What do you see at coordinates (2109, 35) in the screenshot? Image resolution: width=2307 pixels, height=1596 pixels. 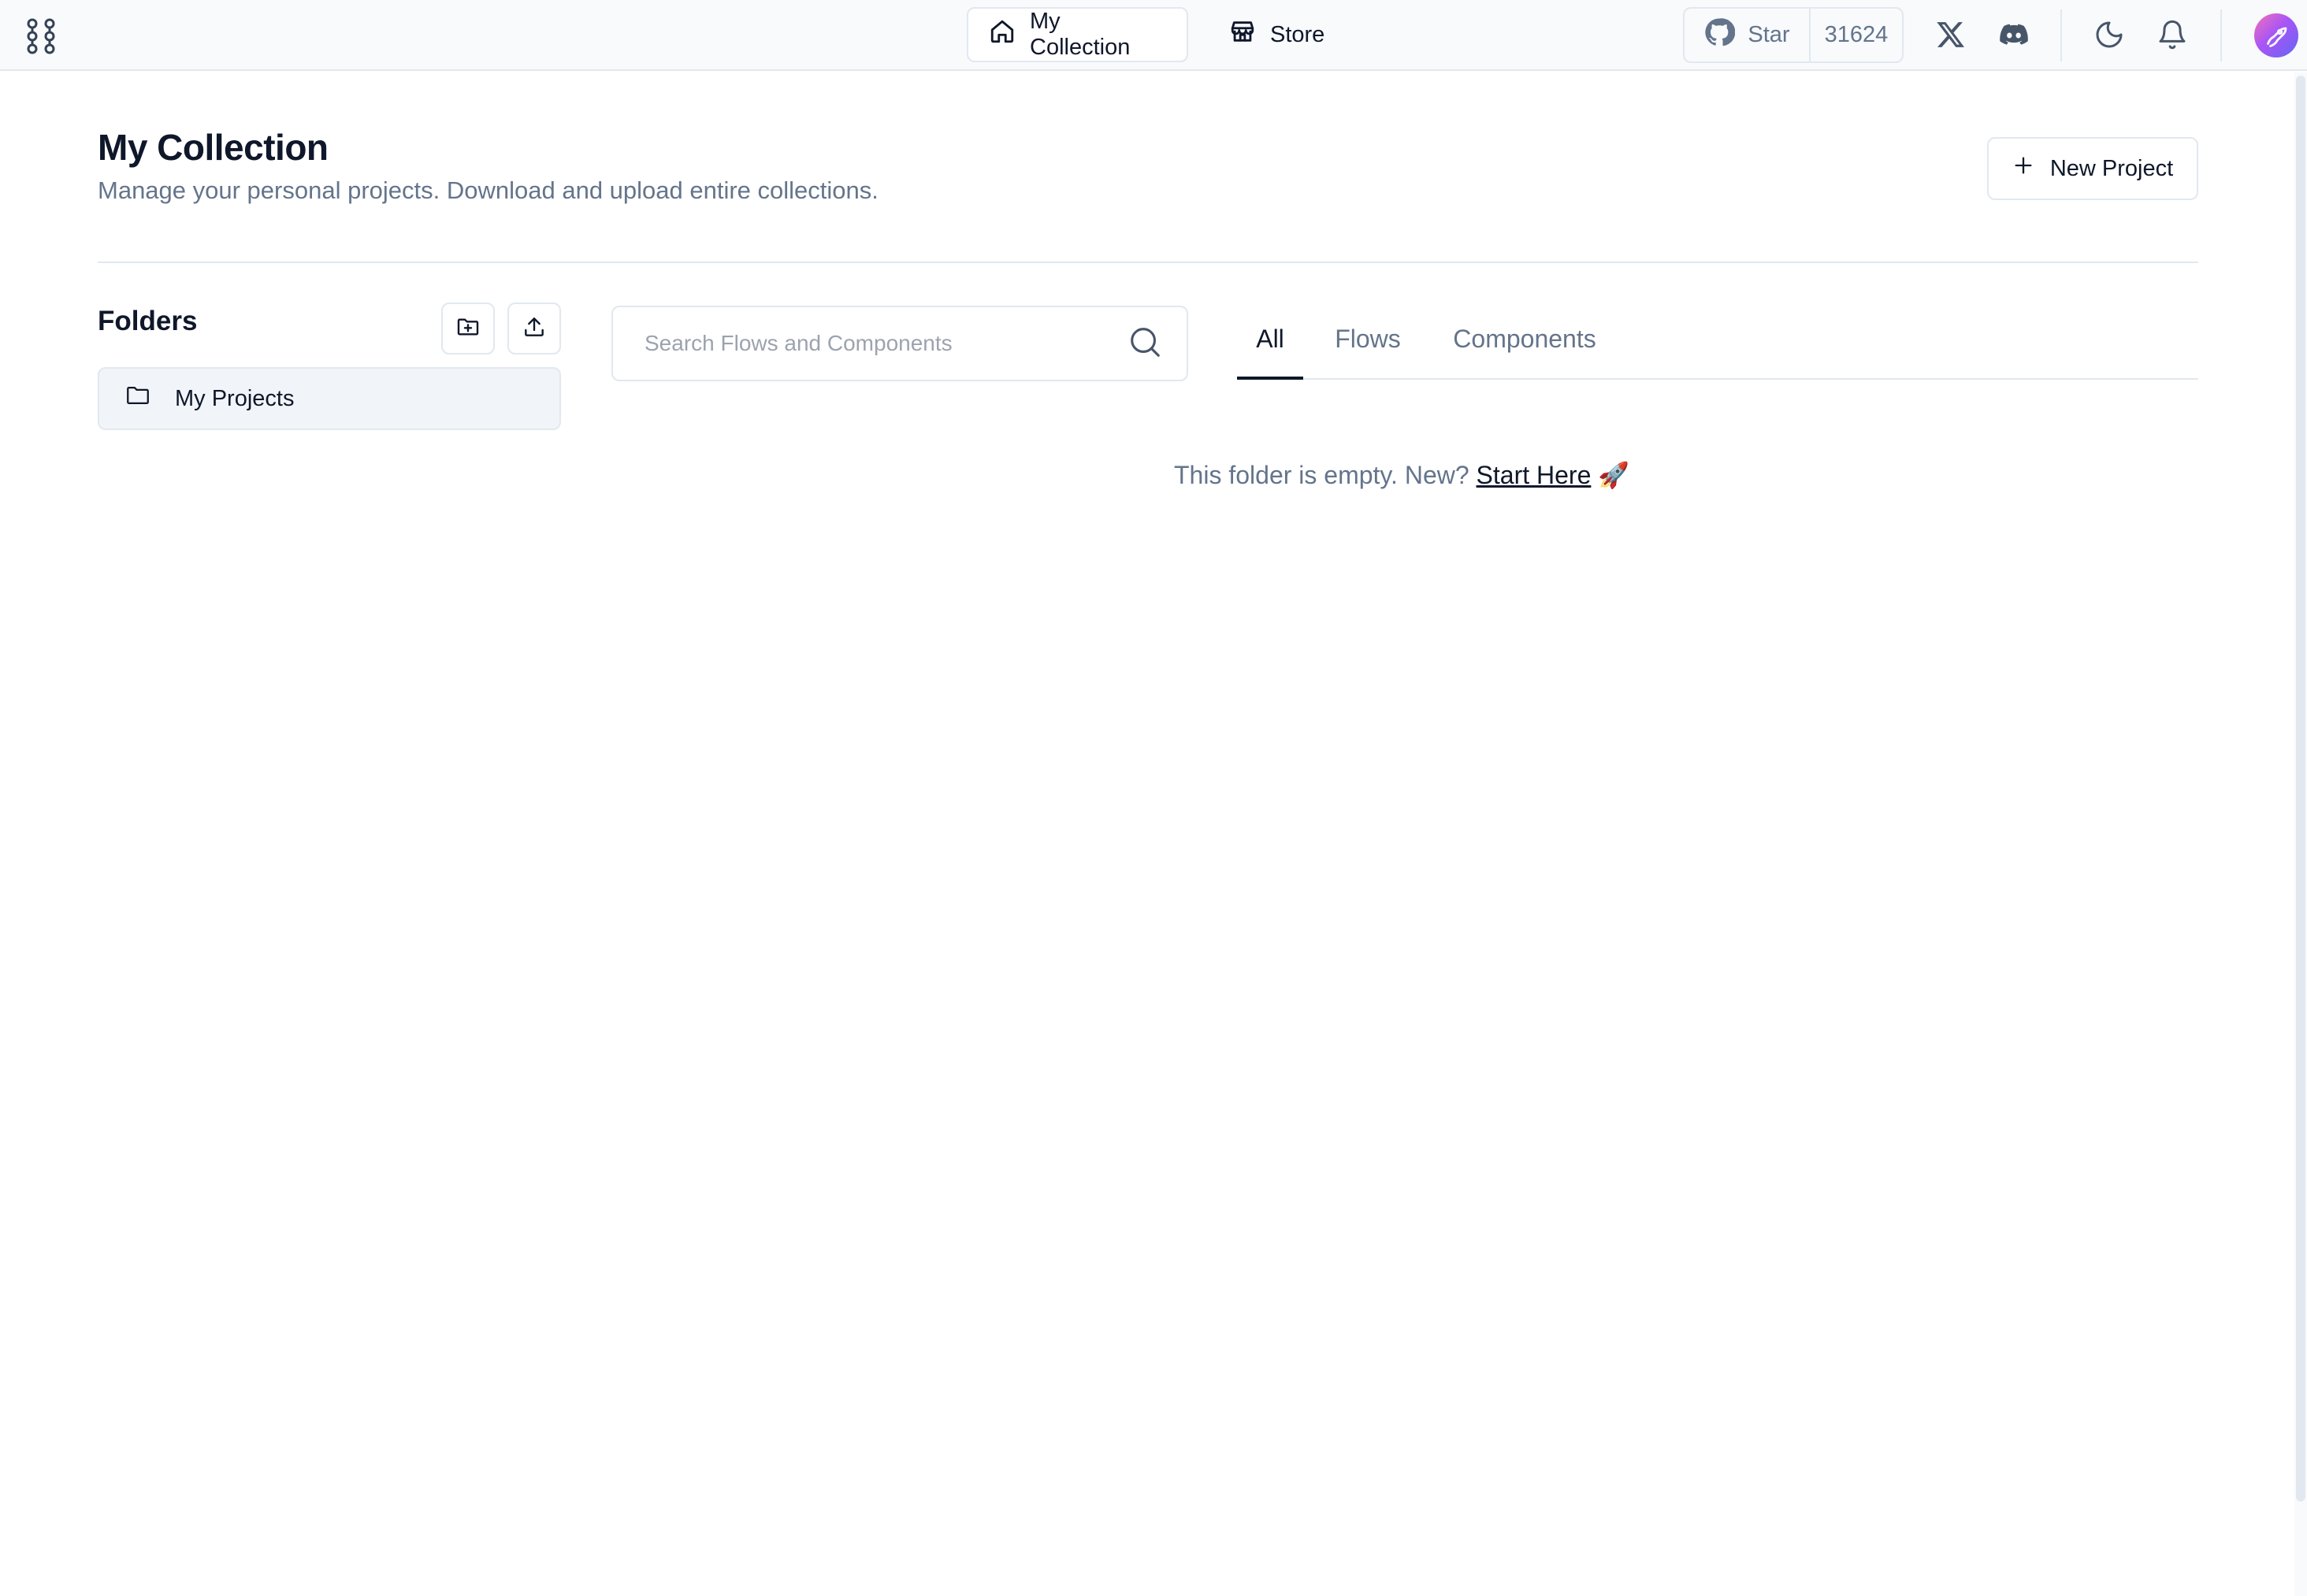 I see `moon-icon` at bounding box center [2109, 35].